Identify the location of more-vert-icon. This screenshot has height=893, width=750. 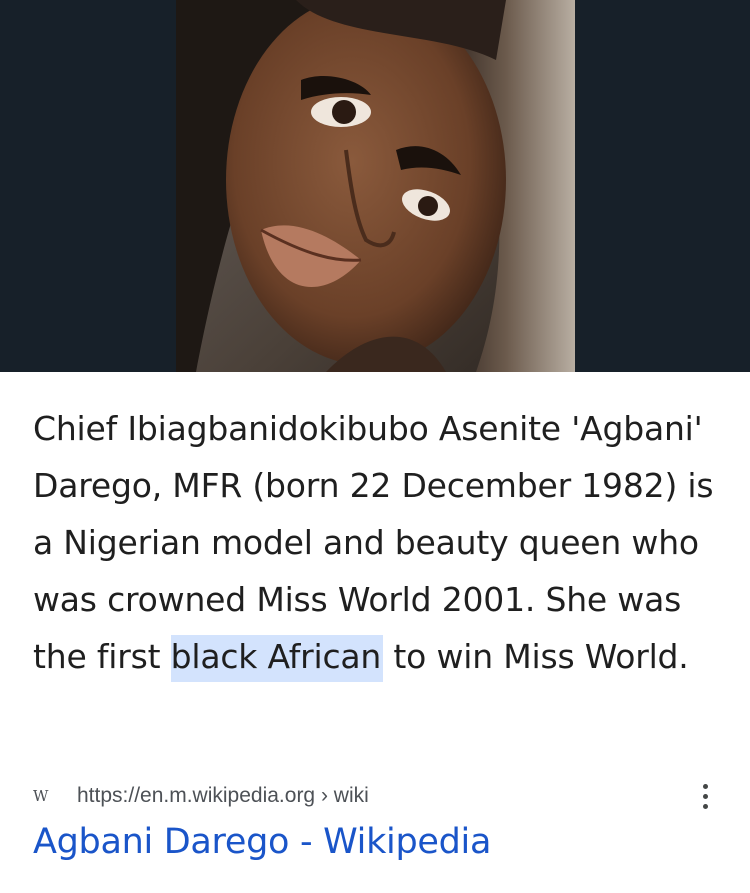
(705, 796).